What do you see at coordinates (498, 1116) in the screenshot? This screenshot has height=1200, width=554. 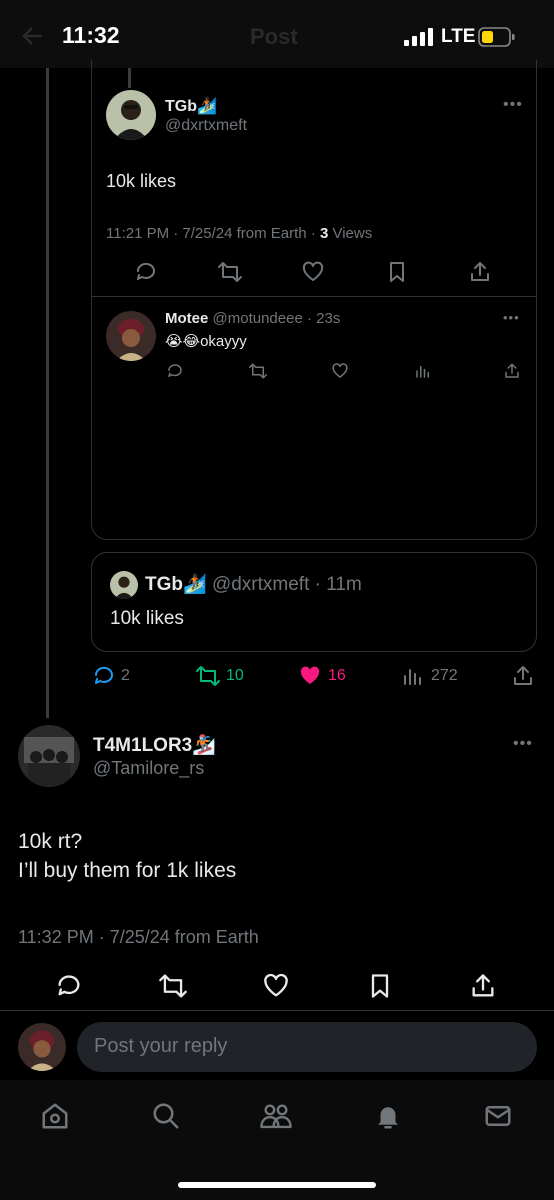 I see `messages-icon` at bounding box center [498, 1116].